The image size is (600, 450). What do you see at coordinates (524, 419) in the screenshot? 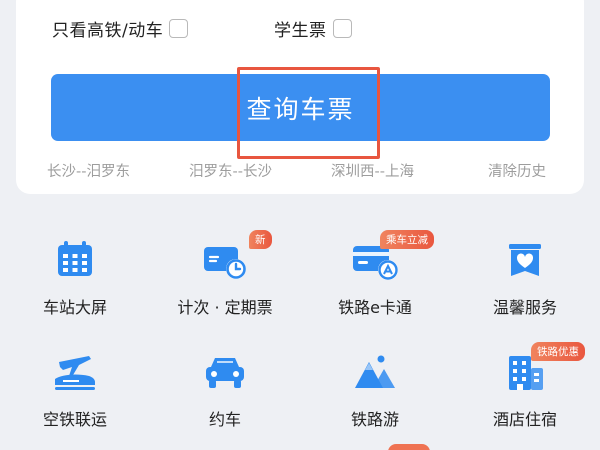
I see `service-label: 酒店住宿` at bounding box center [524, 419].